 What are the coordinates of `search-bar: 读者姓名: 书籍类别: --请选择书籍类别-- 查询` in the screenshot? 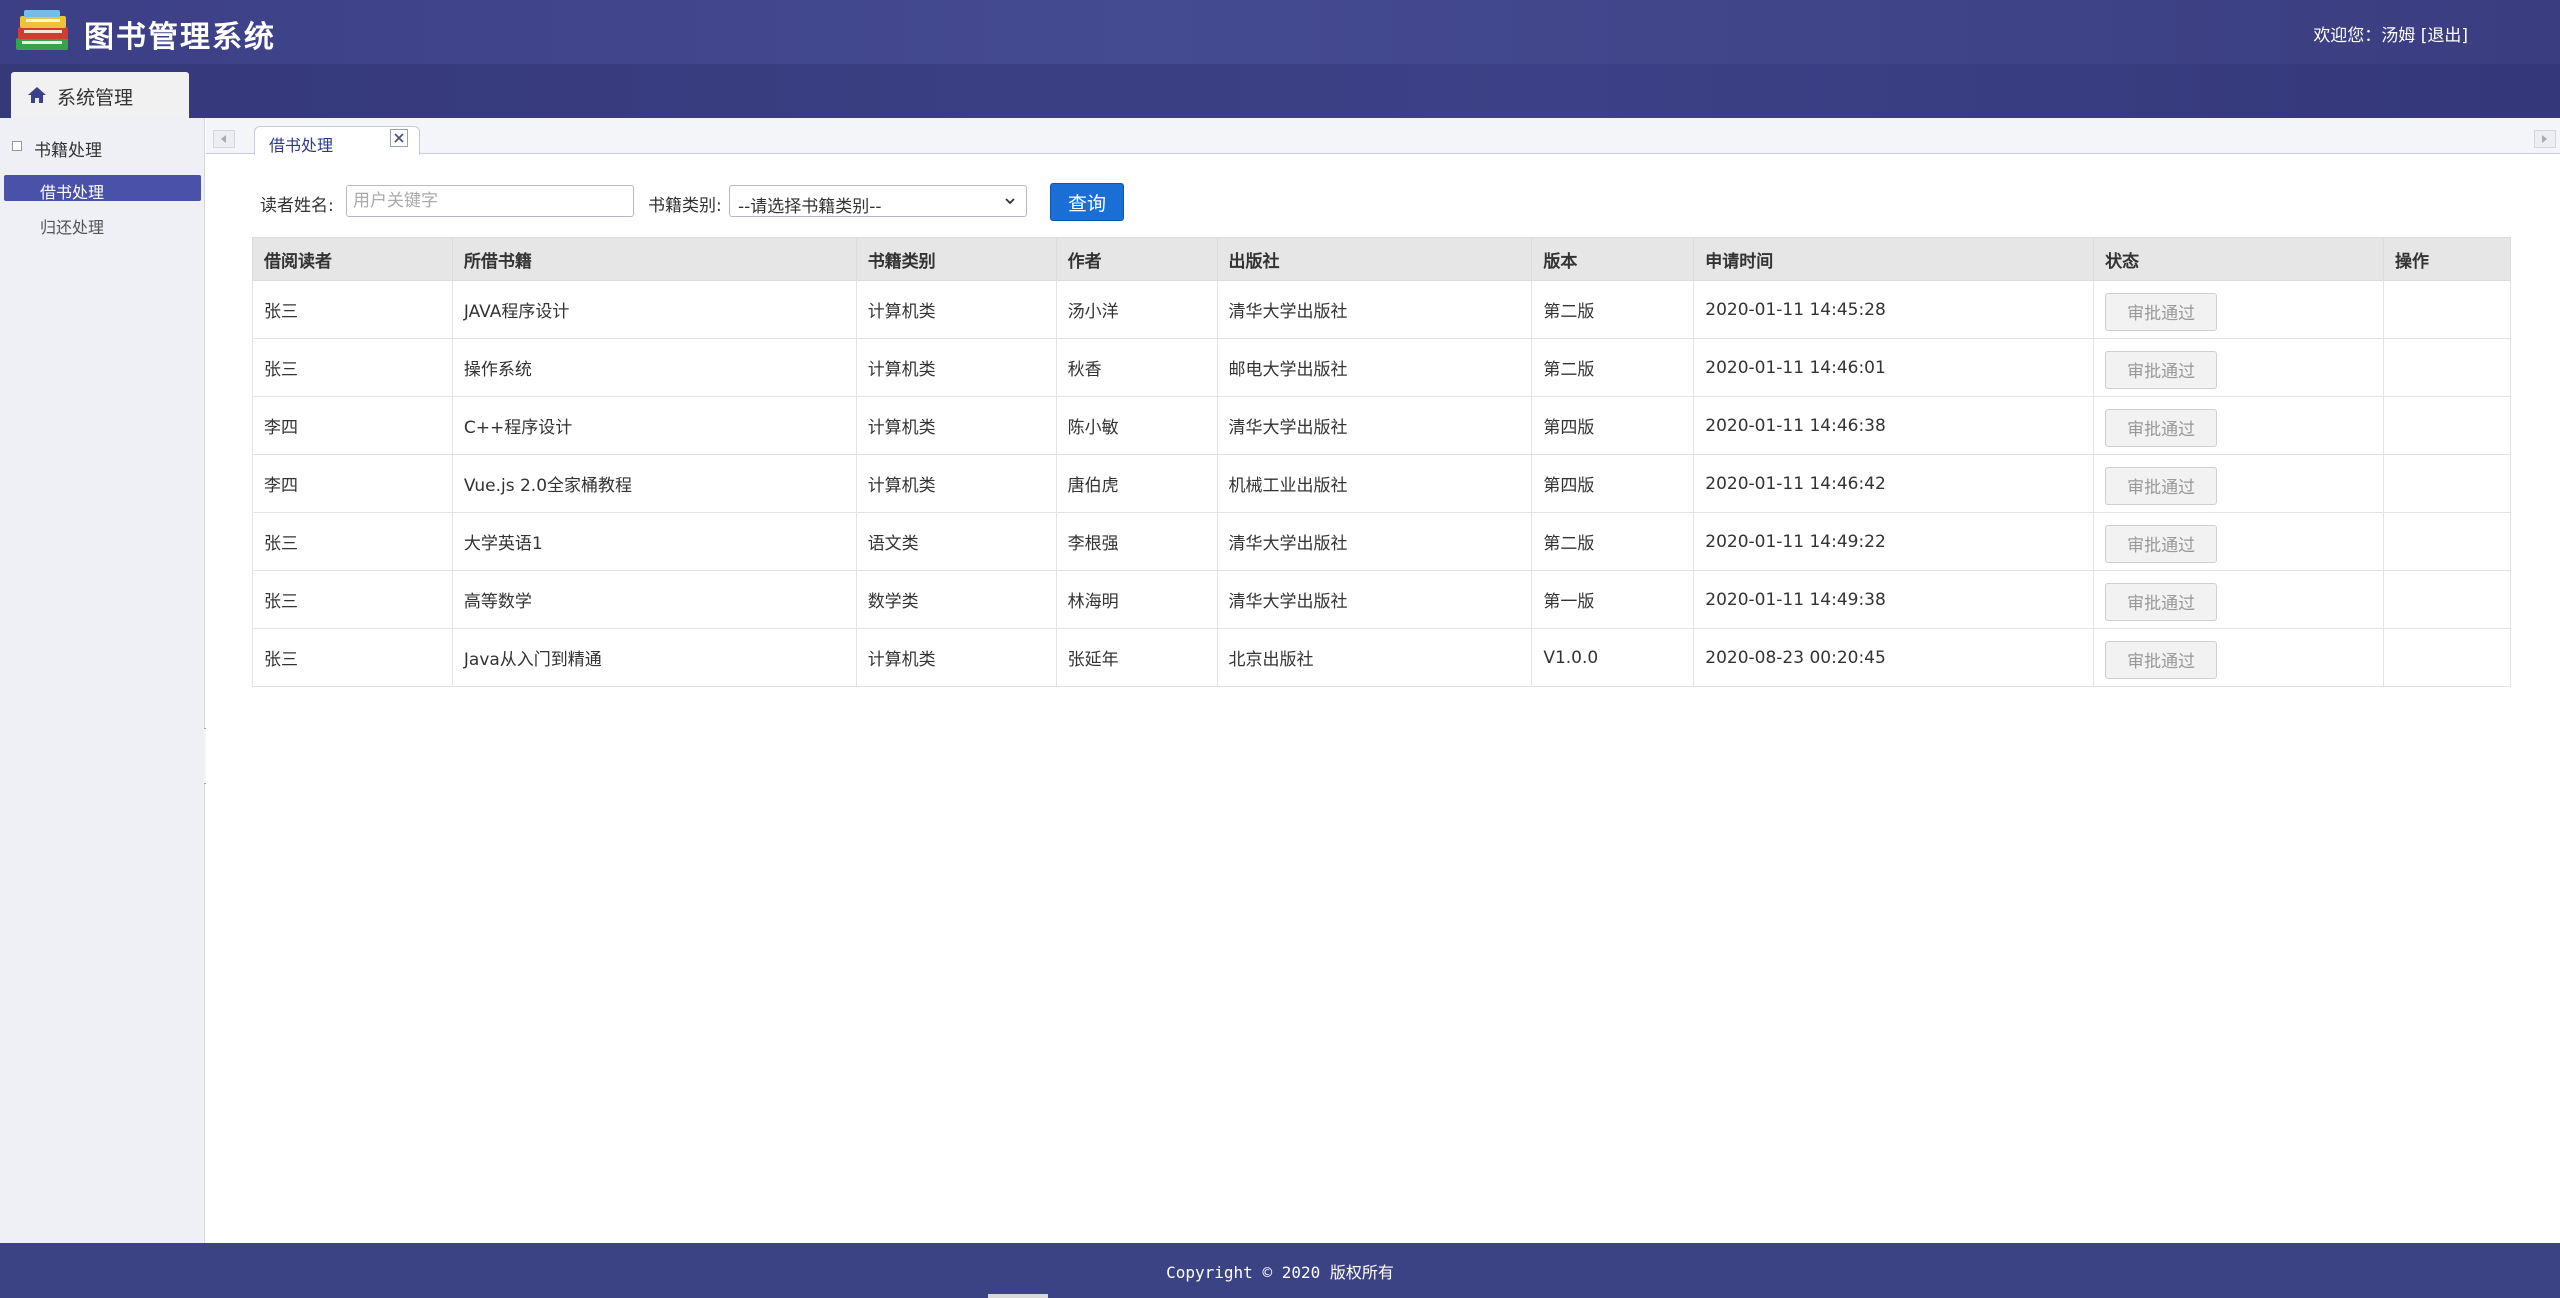 It's located at (752, 202).